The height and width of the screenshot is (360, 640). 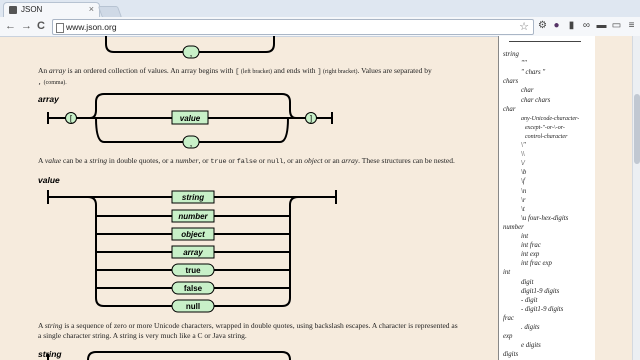 I want to click on array-comma-token: ,, so click(x=191, y=142).